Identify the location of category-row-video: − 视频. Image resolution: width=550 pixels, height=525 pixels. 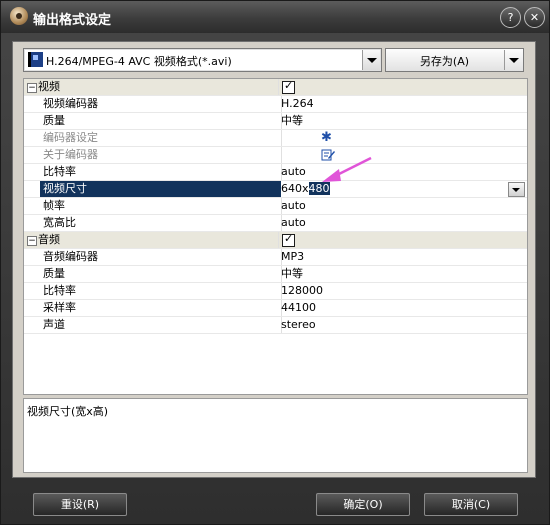
(275, 87).